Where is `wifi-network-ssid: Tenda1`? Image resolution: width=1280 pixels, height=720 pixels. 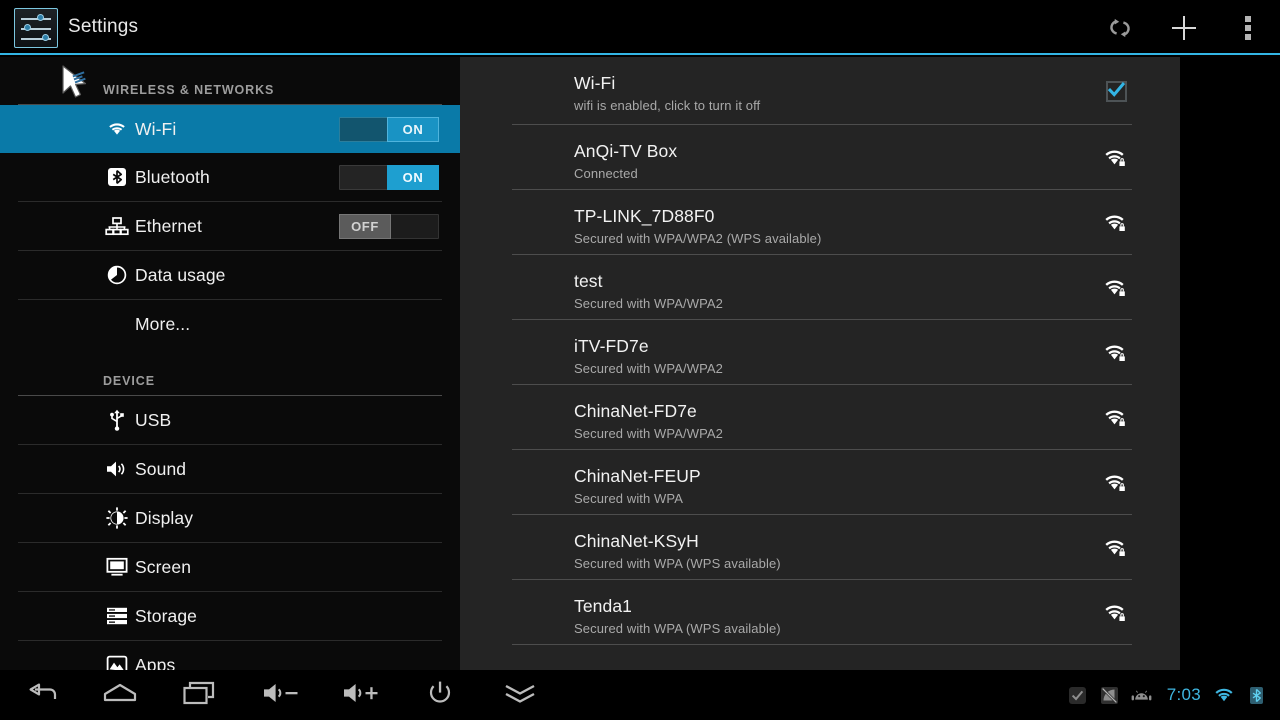 wifi-network-ssid: Tenda1 is located at coordinates (603, 606).